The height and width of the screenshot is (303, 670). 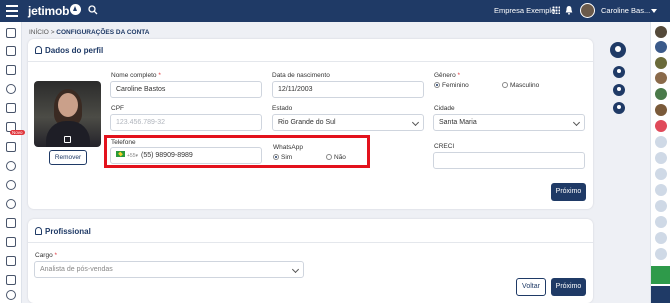 I want to click on team-section-icon, so click(x=619, y=90).